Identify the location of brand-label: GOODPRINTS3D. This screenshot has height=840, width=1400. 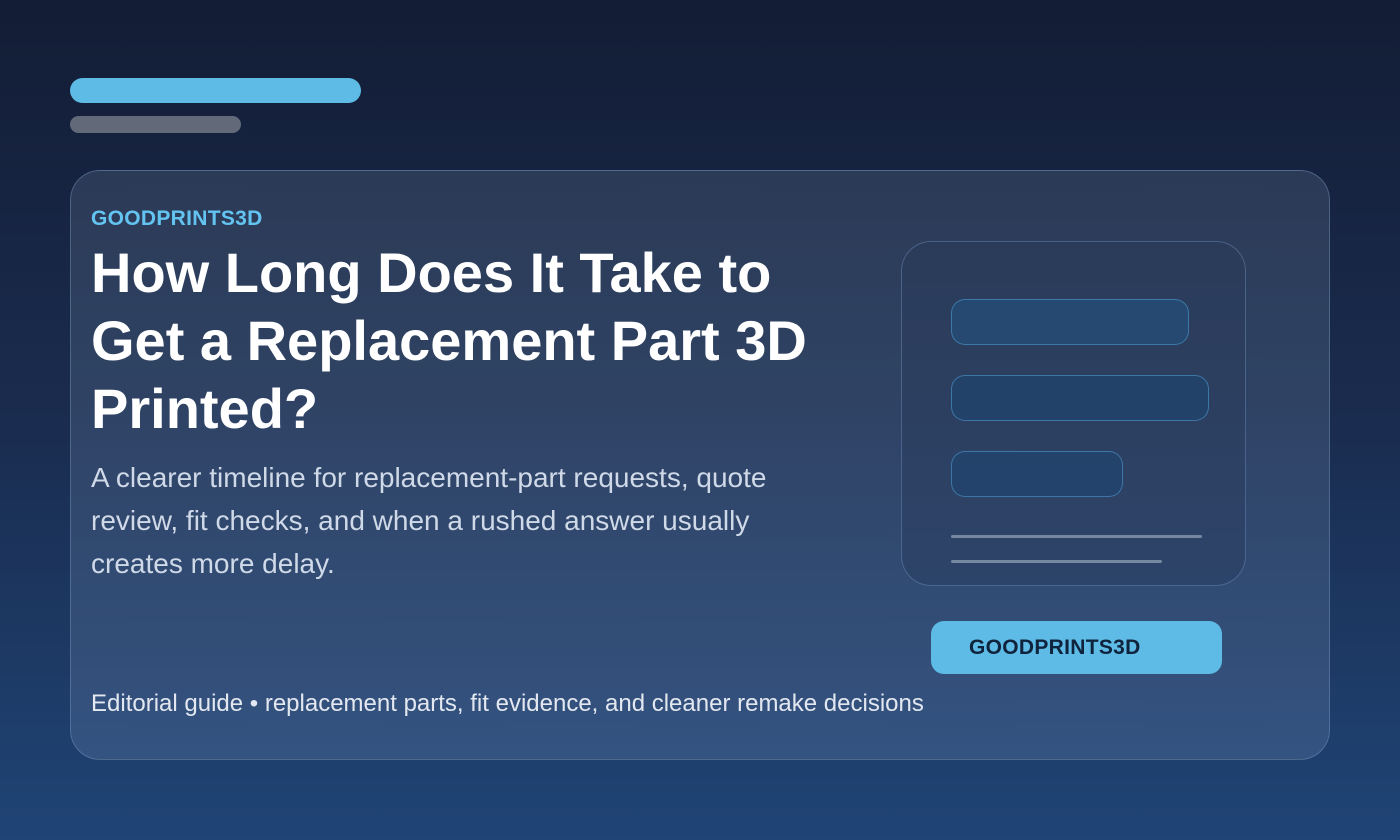
(177, 218).